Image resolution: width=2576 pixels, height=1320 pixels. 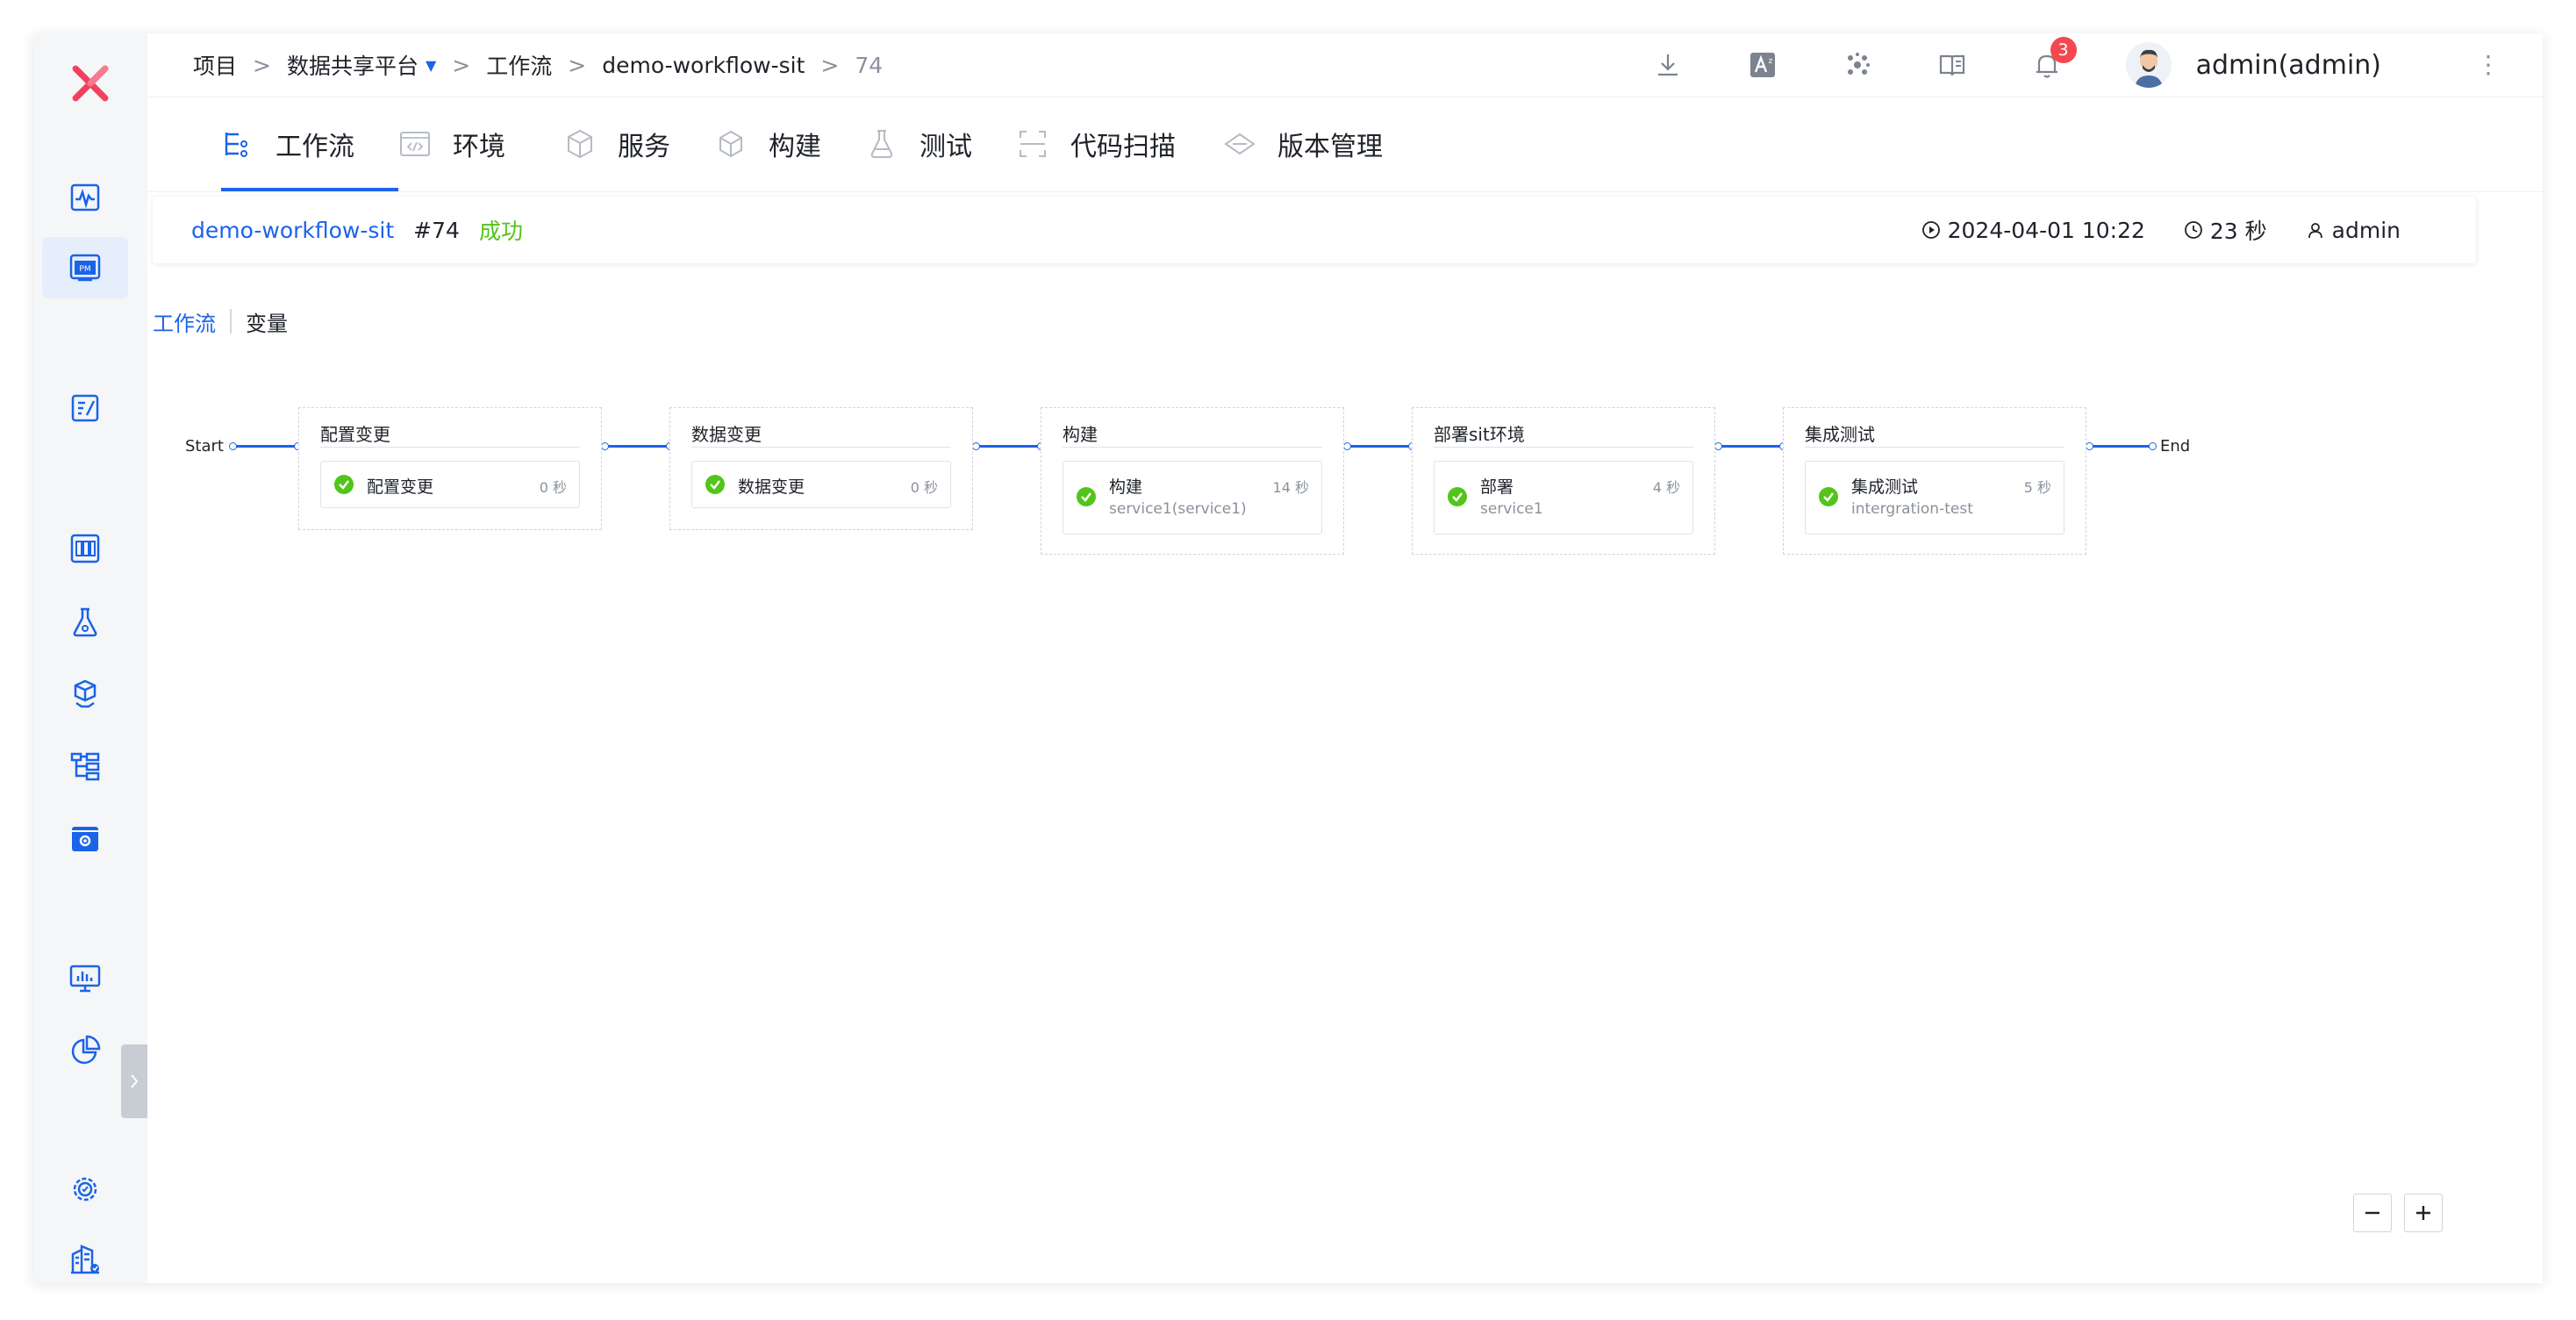 What do you see at coordinates (1912, 509) in the screenshot?
I see `job-service: intergration-test` at bounding box center [1912, 509].